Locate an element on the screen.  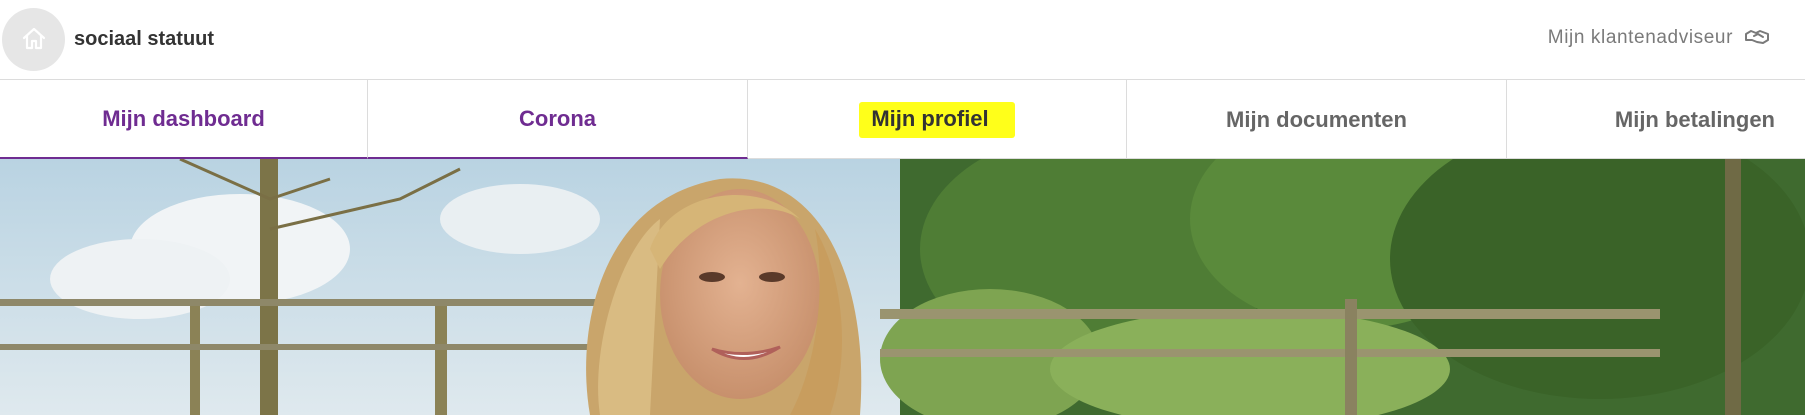
tab-mijn-documenten: Mijn documenten is located at coordinates (1317, 119).